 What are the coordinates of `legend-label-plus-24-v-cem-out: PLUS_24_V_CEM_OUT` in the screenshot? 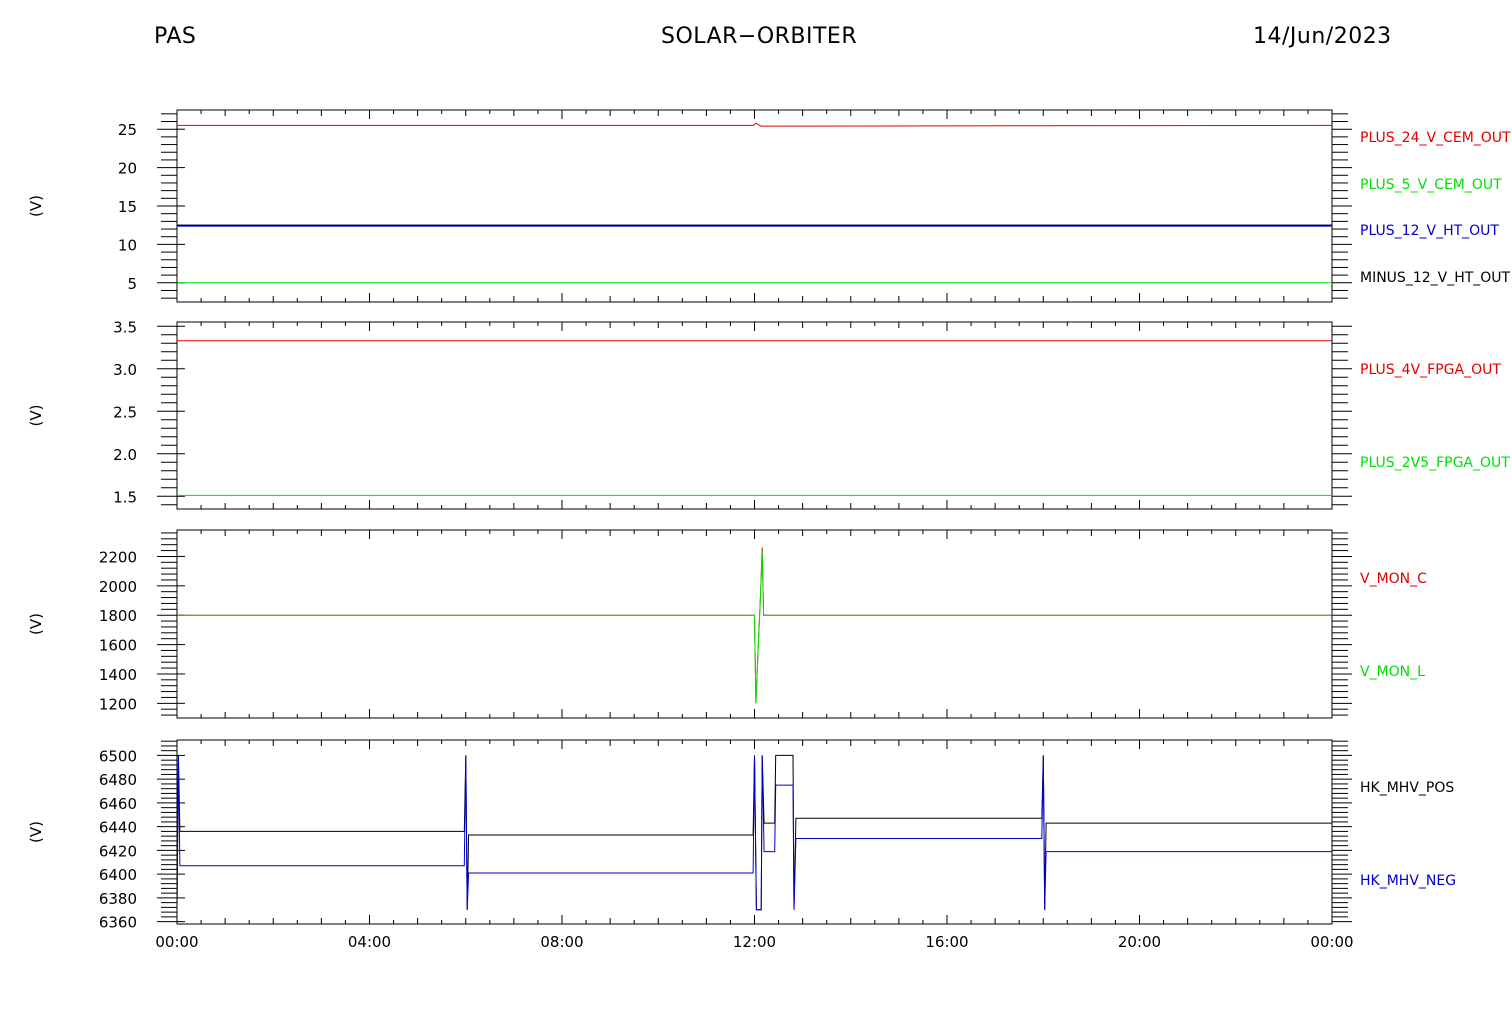 It's located at (1435, 138).